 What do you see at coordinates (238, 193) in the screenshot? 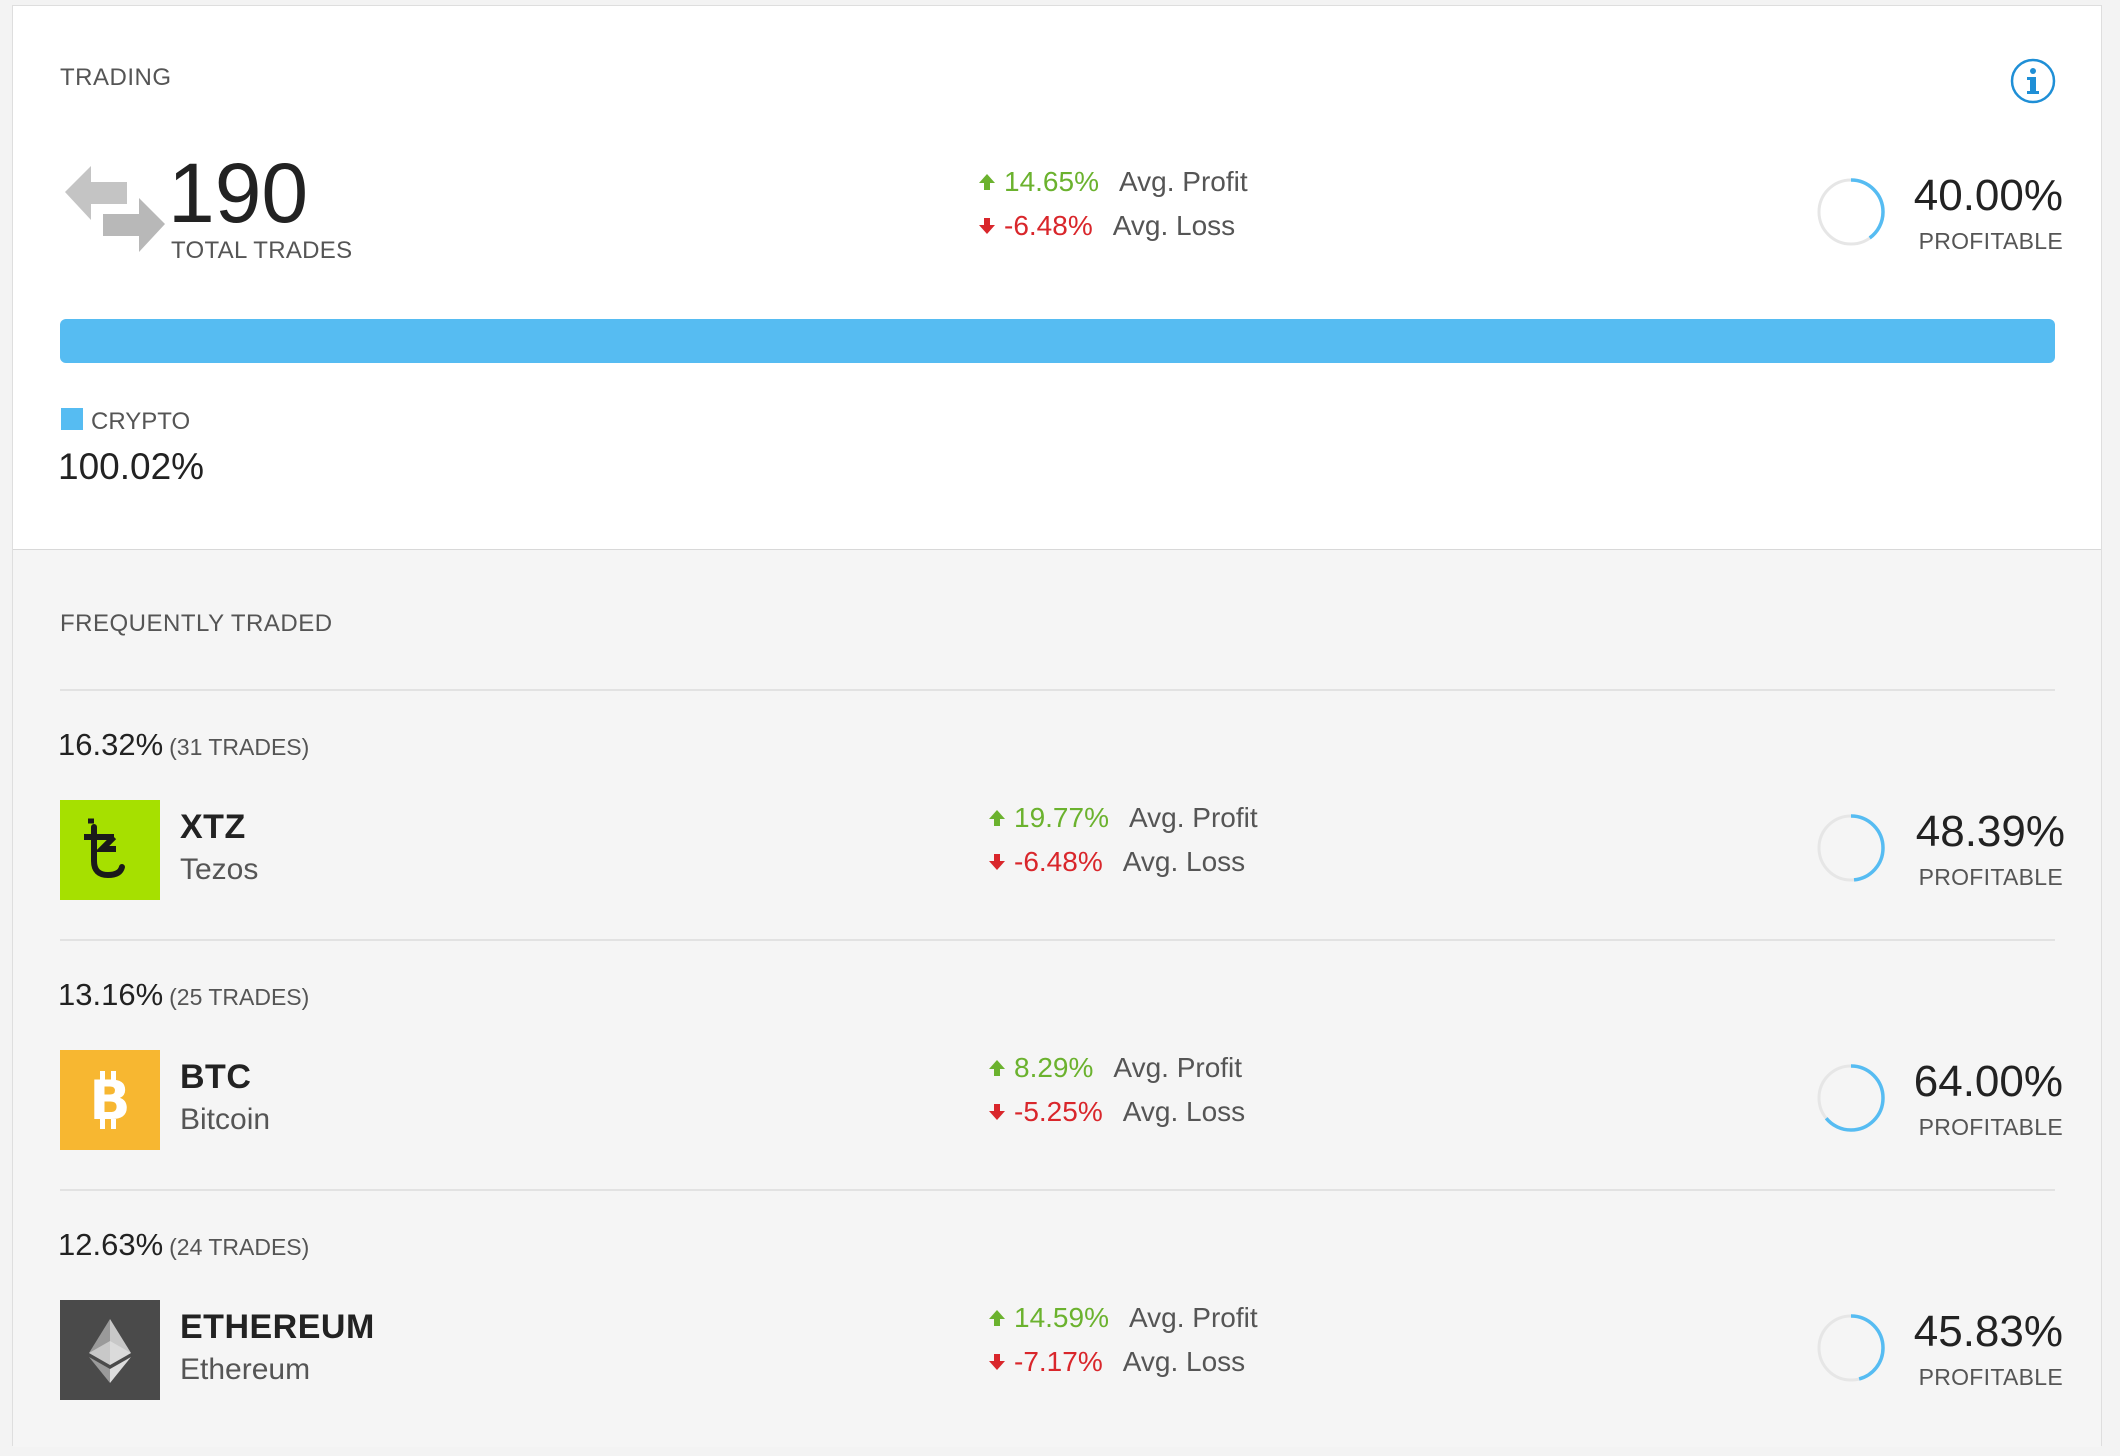
I see `total-trades-value: 190` at bounding box center [238, 193].